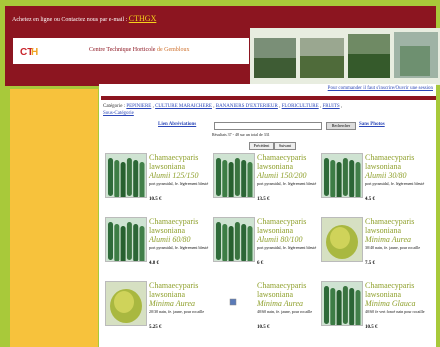  What do you see at coordinates (123, 50) in the screenshot?
I see `org-name-main: Centre Technique Horticole` at bounding box center [123, 50].